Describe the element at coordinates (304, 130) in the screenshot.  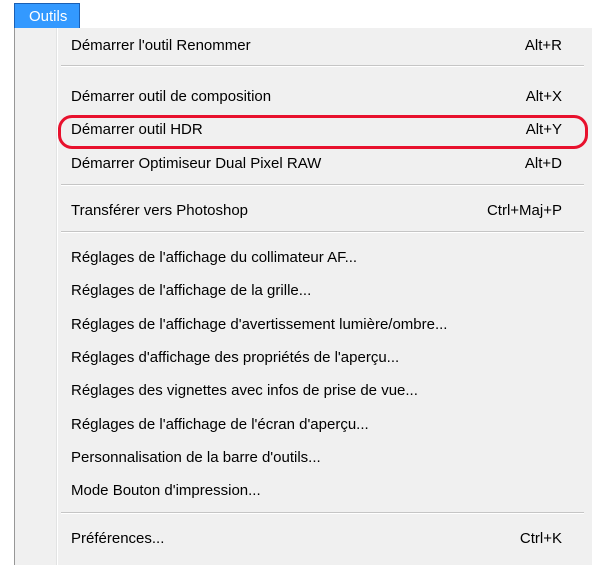
I see `menu-item-demarrer-hdr: Démarrer outil HDR Alt+Y` at that location.